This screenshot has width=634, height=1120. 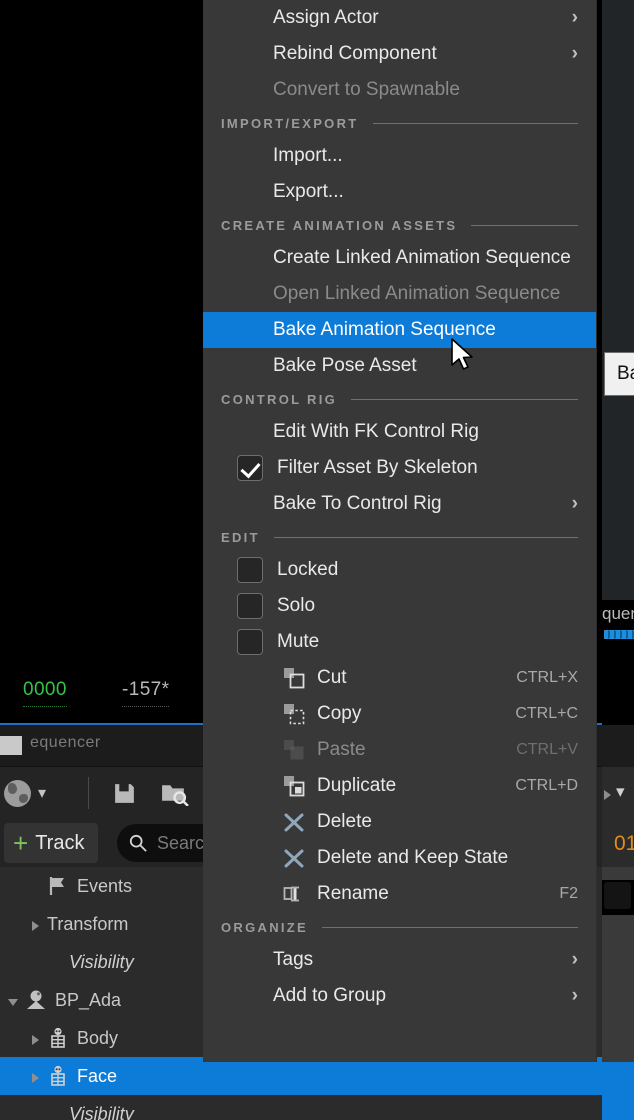 What do you see at coordinates (617, 895) in the screenshot?
I see `keyframe-box` at bounding box center [617, 895].